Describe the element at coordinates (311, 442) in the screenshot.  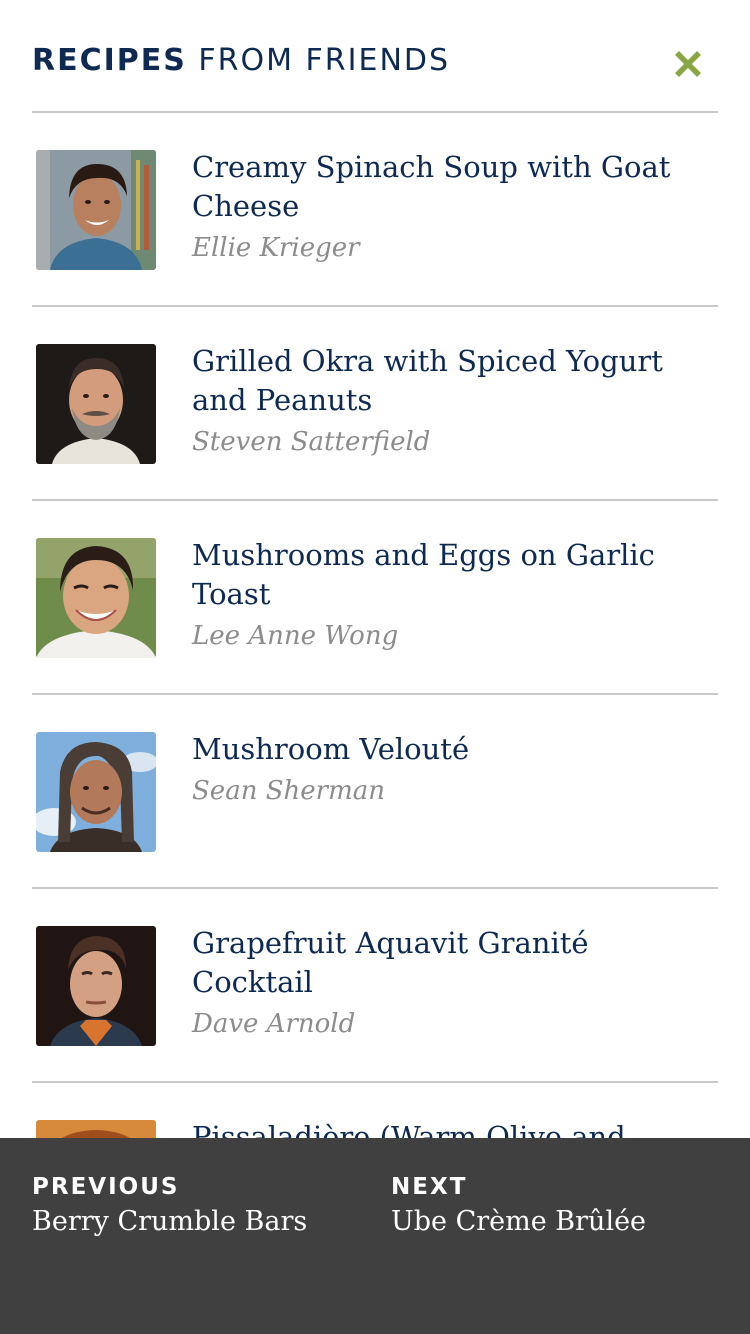
I see `recipe-author: Steven Satterfield` at that location.